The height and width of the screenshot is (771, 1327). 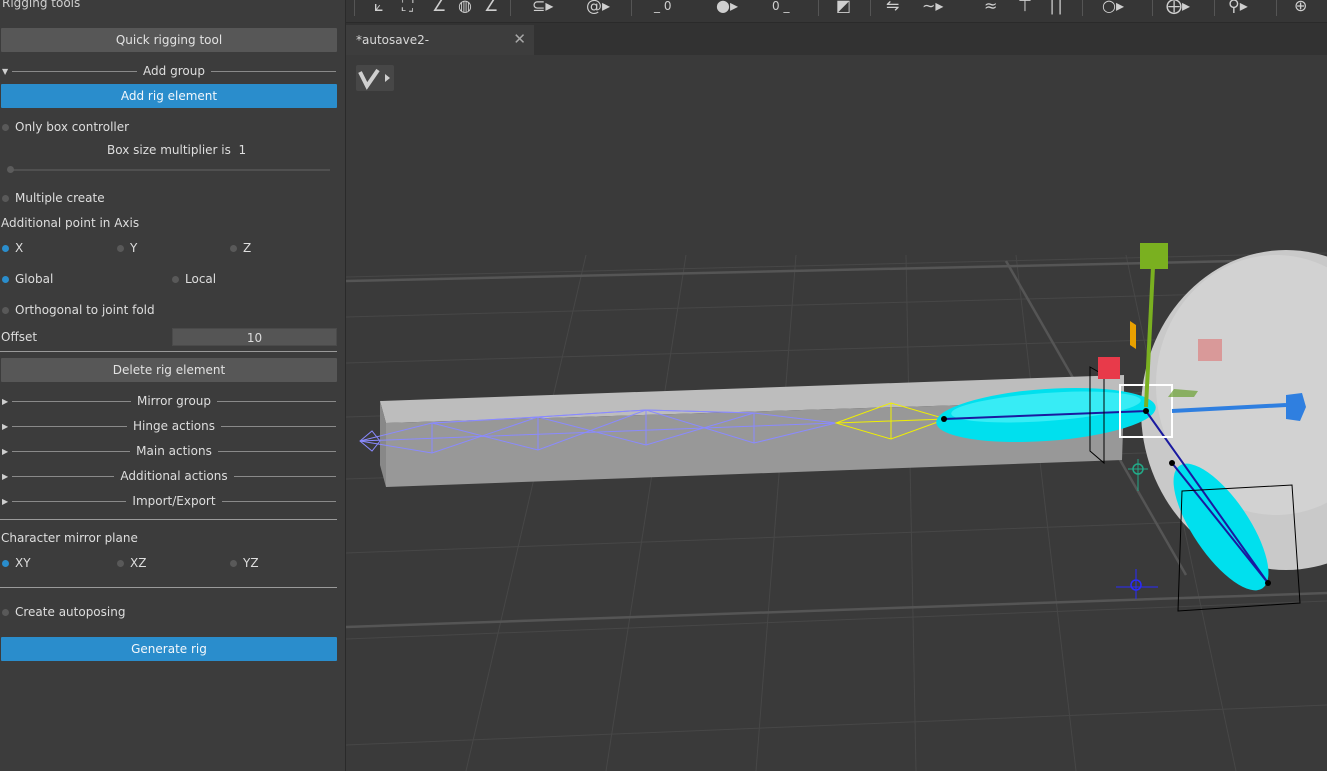 What do you see at coordinates (932, 8) in the screenshot?
I see `spline-icon: ∼▸` at bounding box center [932, 8].